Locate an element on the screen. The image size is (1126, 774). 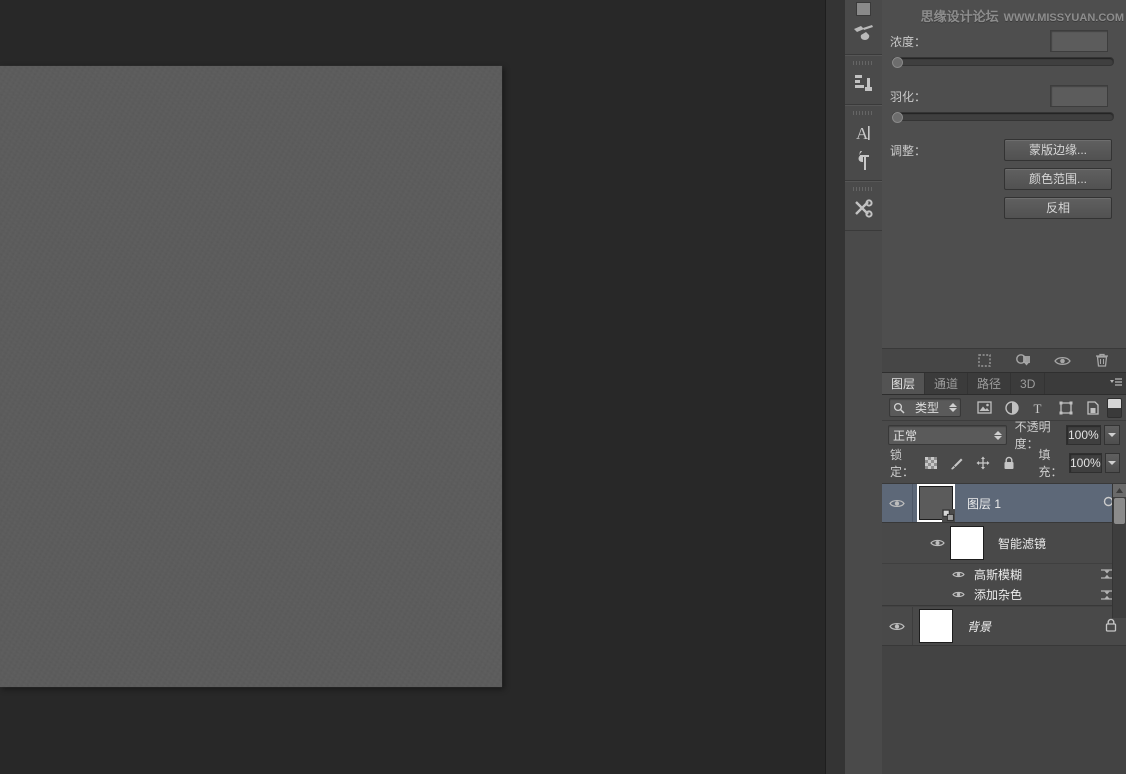
rail-group-color is located at coordinates (863, 27).